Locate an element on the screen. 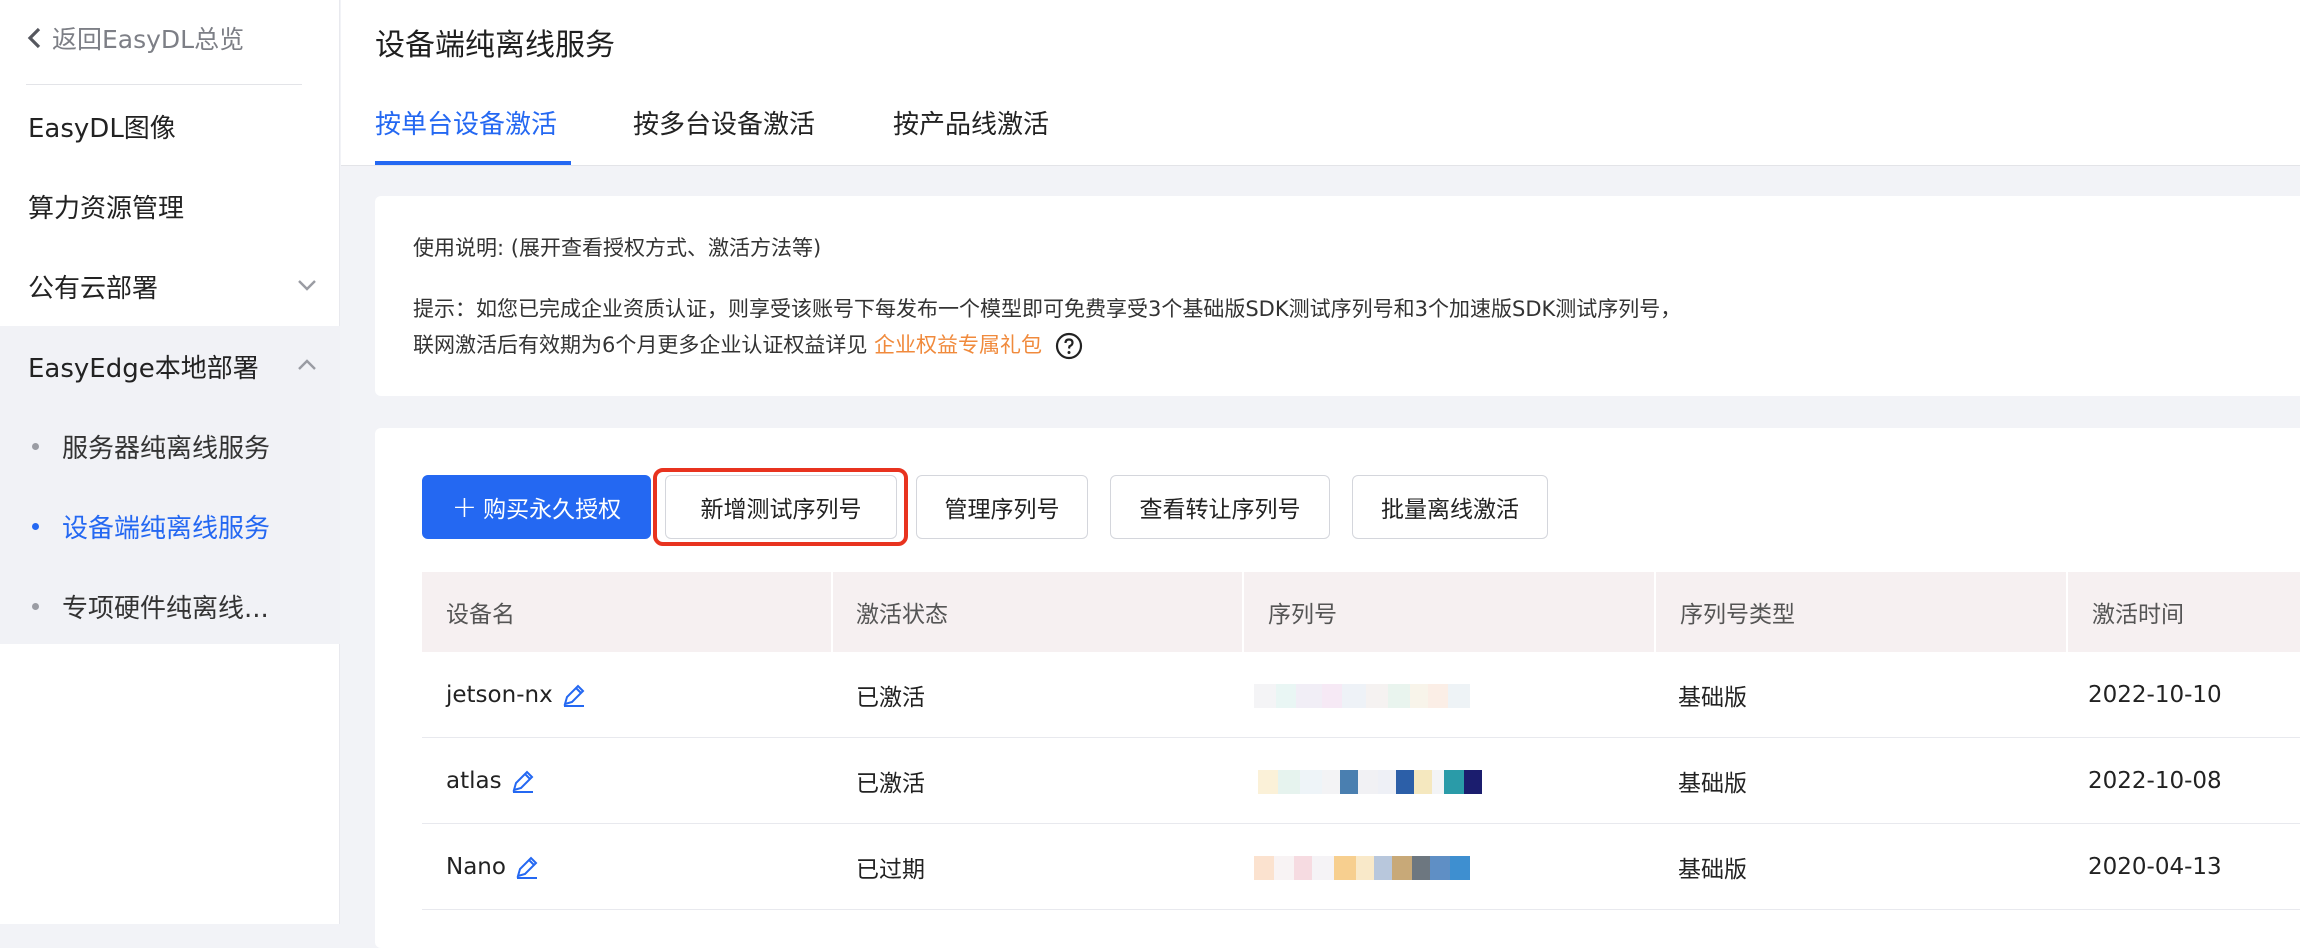 The width and height of the screenshot is (2300, 948). back-link: 返回EasyDL总览 is located at coordinates (135, 38).